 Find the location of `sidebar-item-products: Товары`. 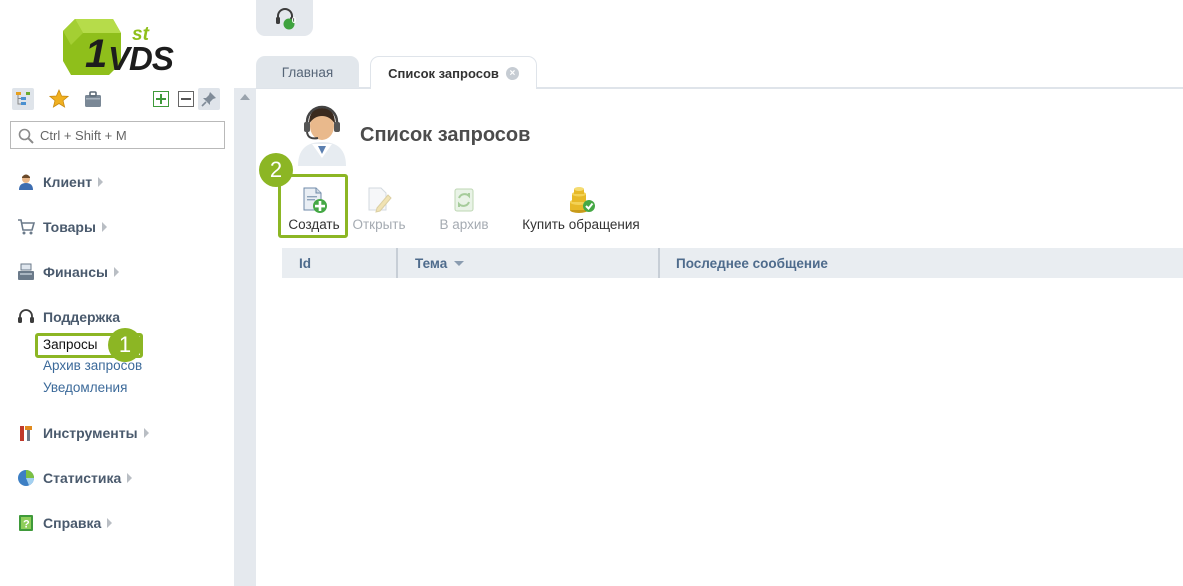

sidebar-item-products: Товары is located at coordinates (61, 227).